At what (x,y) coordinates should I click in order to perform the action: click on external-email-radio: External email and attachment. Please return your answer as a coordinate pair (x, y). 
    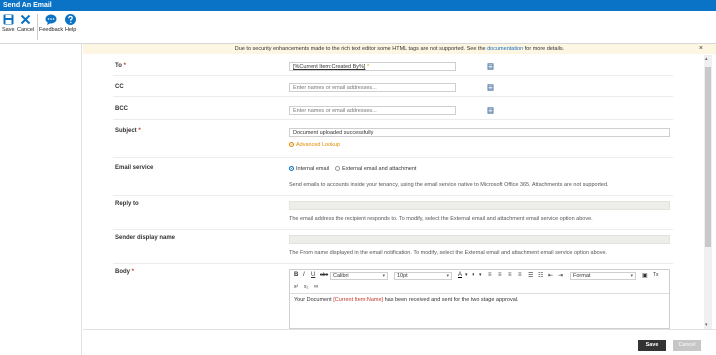
    Looking at the image, I should click on (375, 169).